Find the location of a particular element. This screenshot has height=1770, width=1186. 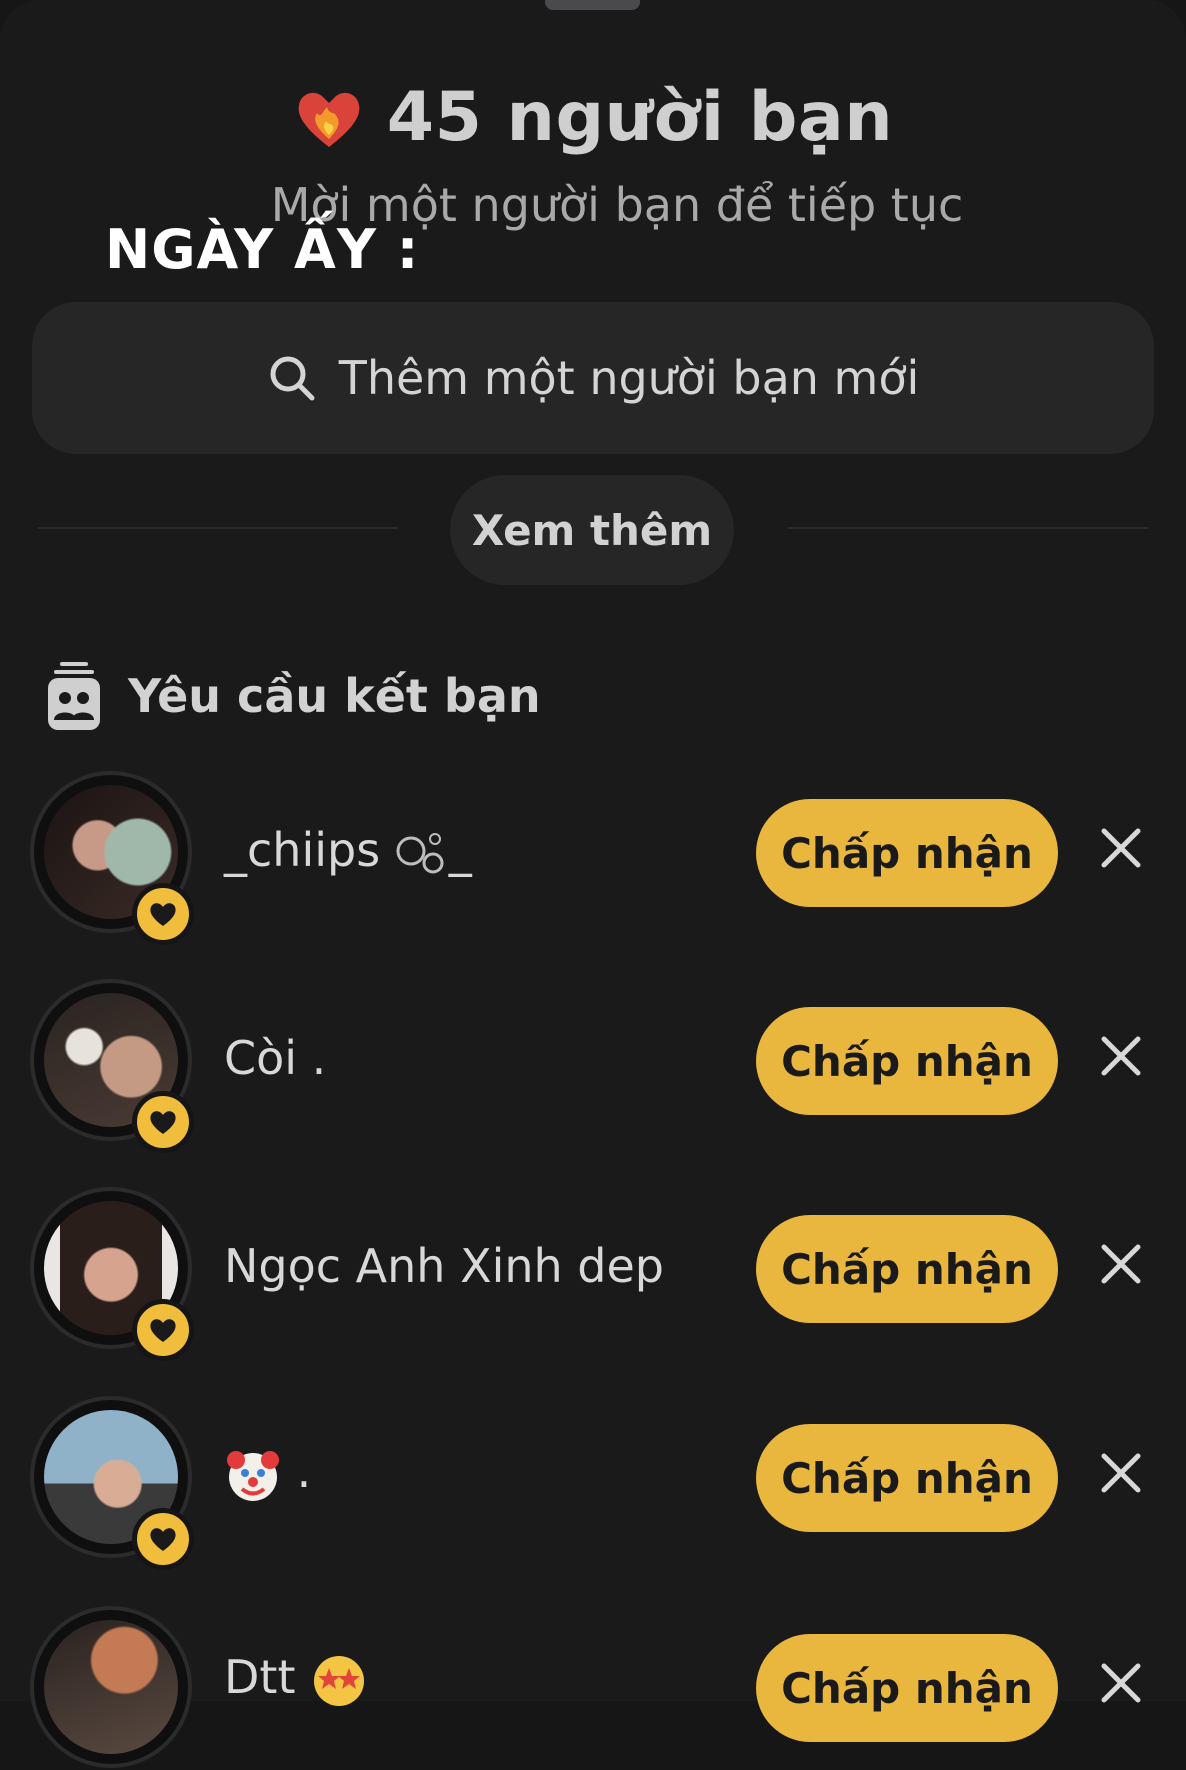

friend-request-row: Dtt Chấp nhận is located at coordinates (593, 1690).